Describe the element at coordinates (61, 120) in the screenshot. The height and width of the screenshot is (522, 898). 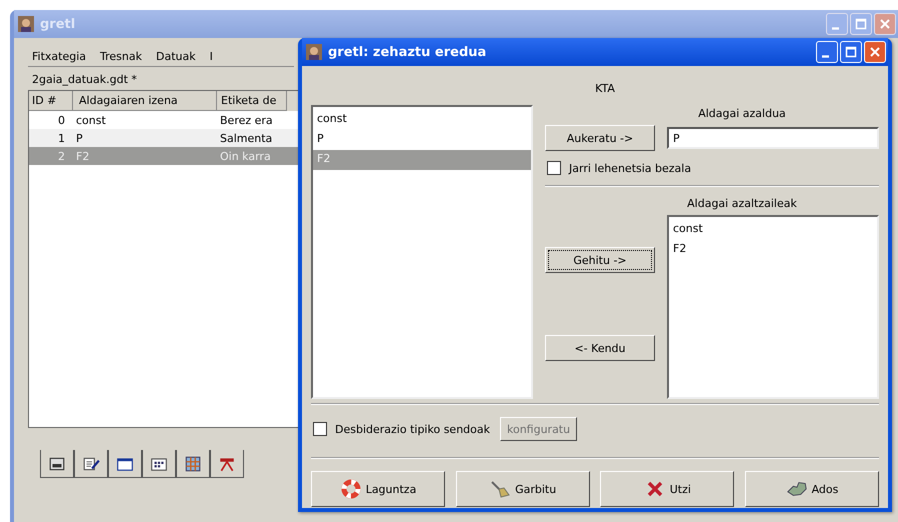
I see `table-cell-text: 0` at that location.